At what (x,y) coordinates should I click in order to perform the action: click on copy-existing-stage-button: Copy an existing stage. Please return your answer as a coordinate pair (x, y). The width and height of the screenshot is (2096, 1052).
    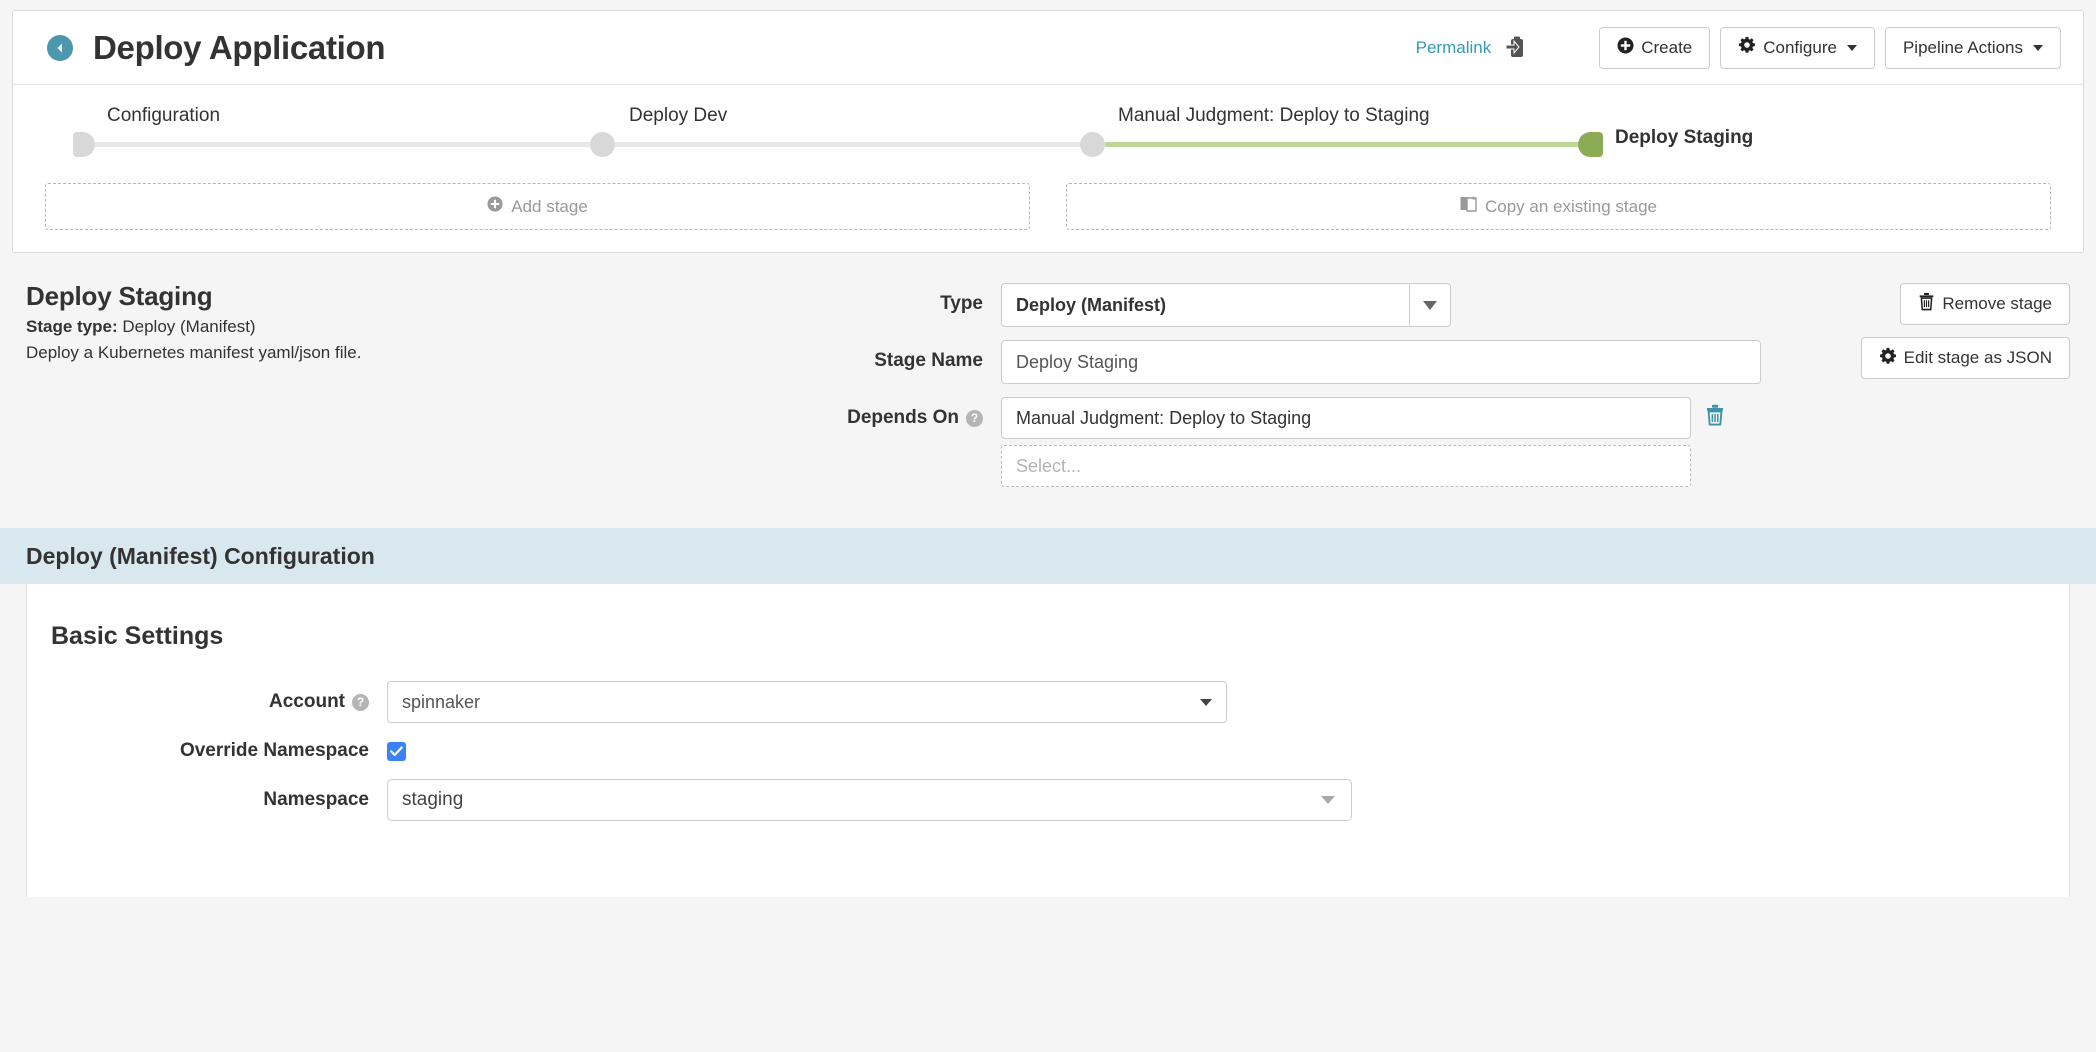
    Looking at the image, I should click on (1558, 206).